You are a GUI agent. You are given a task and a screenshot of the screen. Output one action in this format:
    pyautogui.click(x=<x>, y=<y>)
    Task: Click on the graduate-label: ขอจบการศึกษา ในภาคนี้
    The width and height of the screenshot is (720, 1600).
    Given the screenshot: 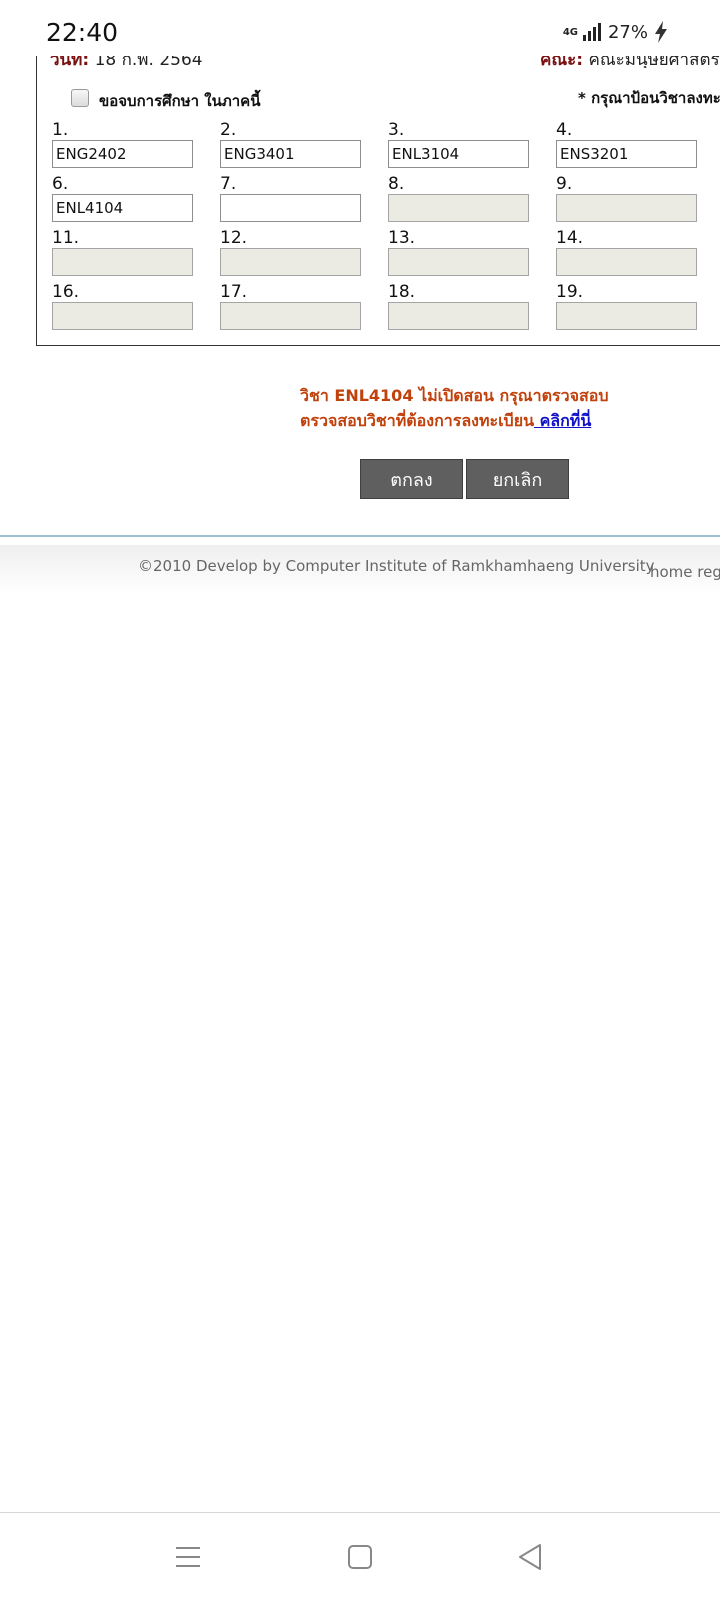 What is the action you would take?
    pyautogui.click(x=180, y=101)
    